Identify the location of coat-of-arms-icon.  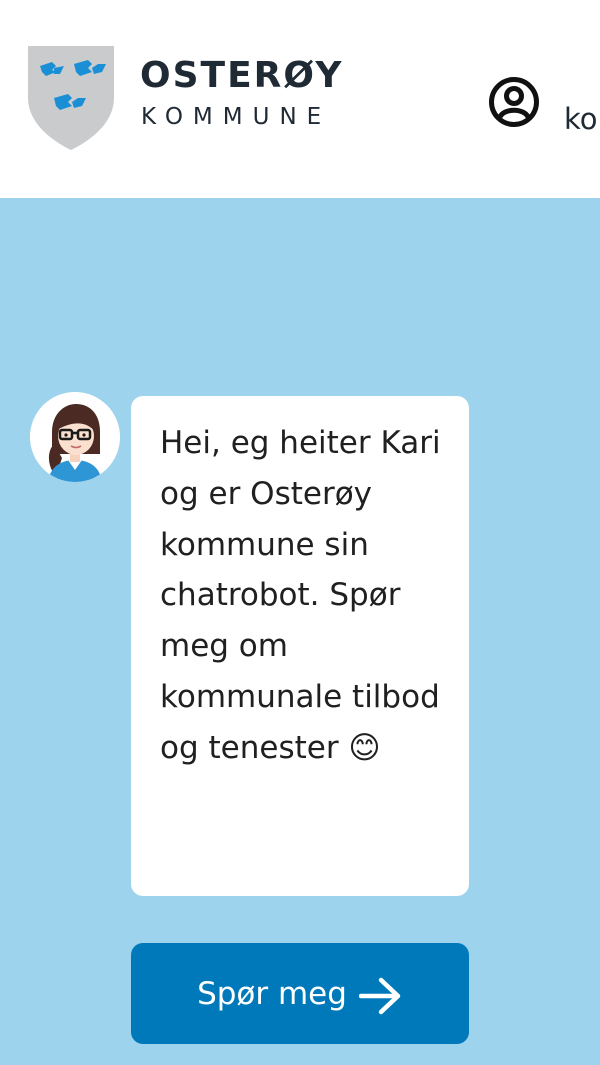
(71, 98).